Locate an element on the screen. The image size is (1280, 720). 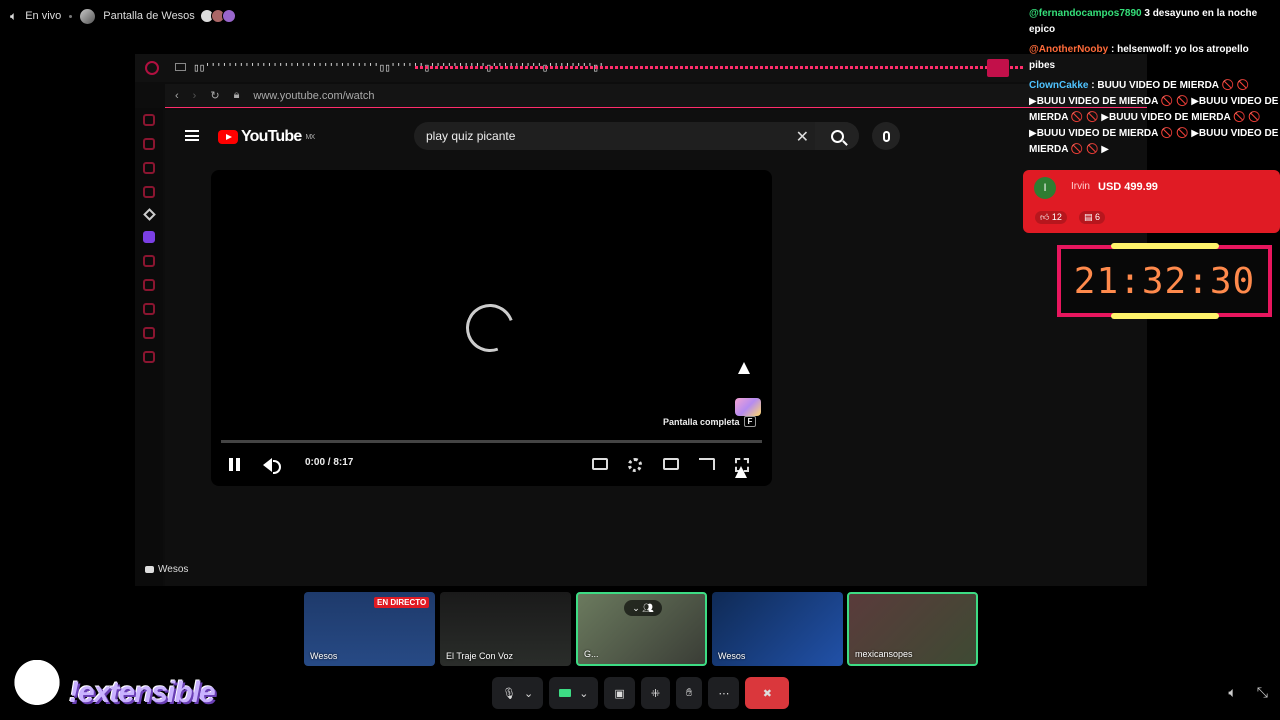
active-tab-indicator is located at coordinates (998, 68).